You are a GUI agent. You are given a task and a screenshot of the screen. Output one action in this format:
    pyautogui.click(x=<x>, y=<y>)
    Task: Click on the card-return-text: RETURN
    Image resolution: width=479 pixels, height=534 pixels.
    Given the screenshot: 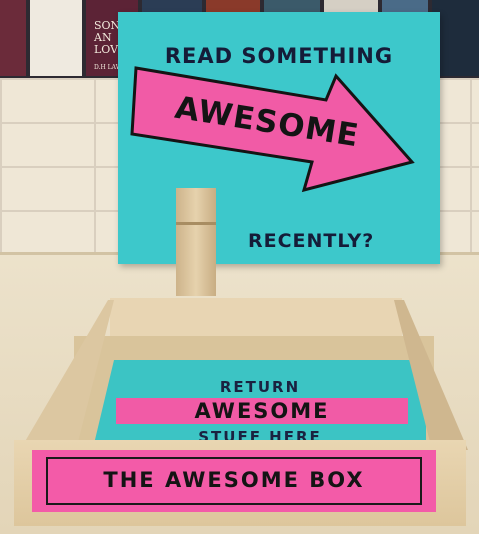 What is the action you would take?
    pyautogui.click(x=260, y=387)
    